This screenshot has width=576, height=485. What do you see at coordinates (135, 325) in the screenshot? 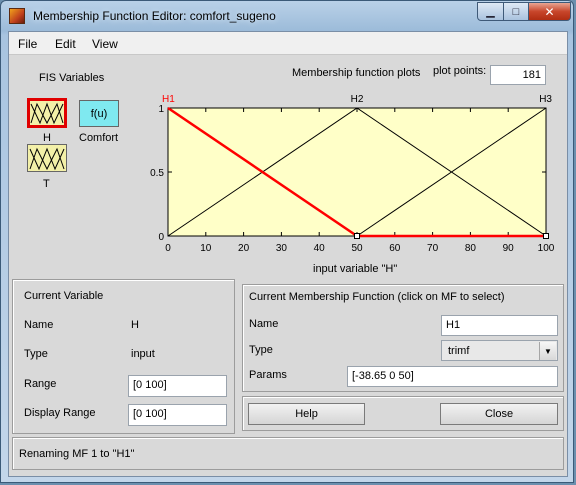
I see `variable-name-value: H` at bounding box center [135, 325].